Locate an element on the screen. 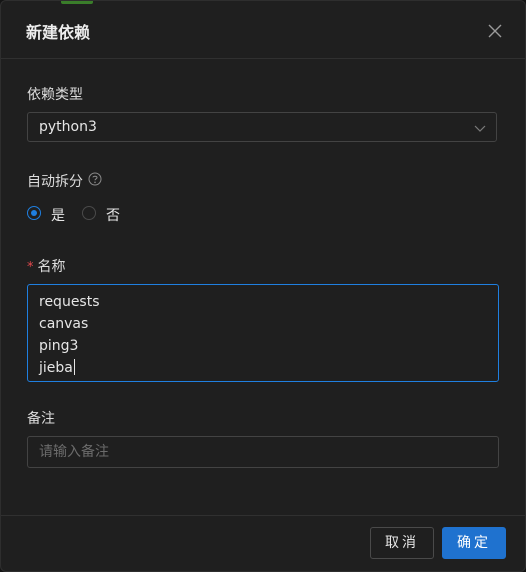 The image size is (526, 572). auto-split-label: 自动拆分 is located at coordinates (55, 182).